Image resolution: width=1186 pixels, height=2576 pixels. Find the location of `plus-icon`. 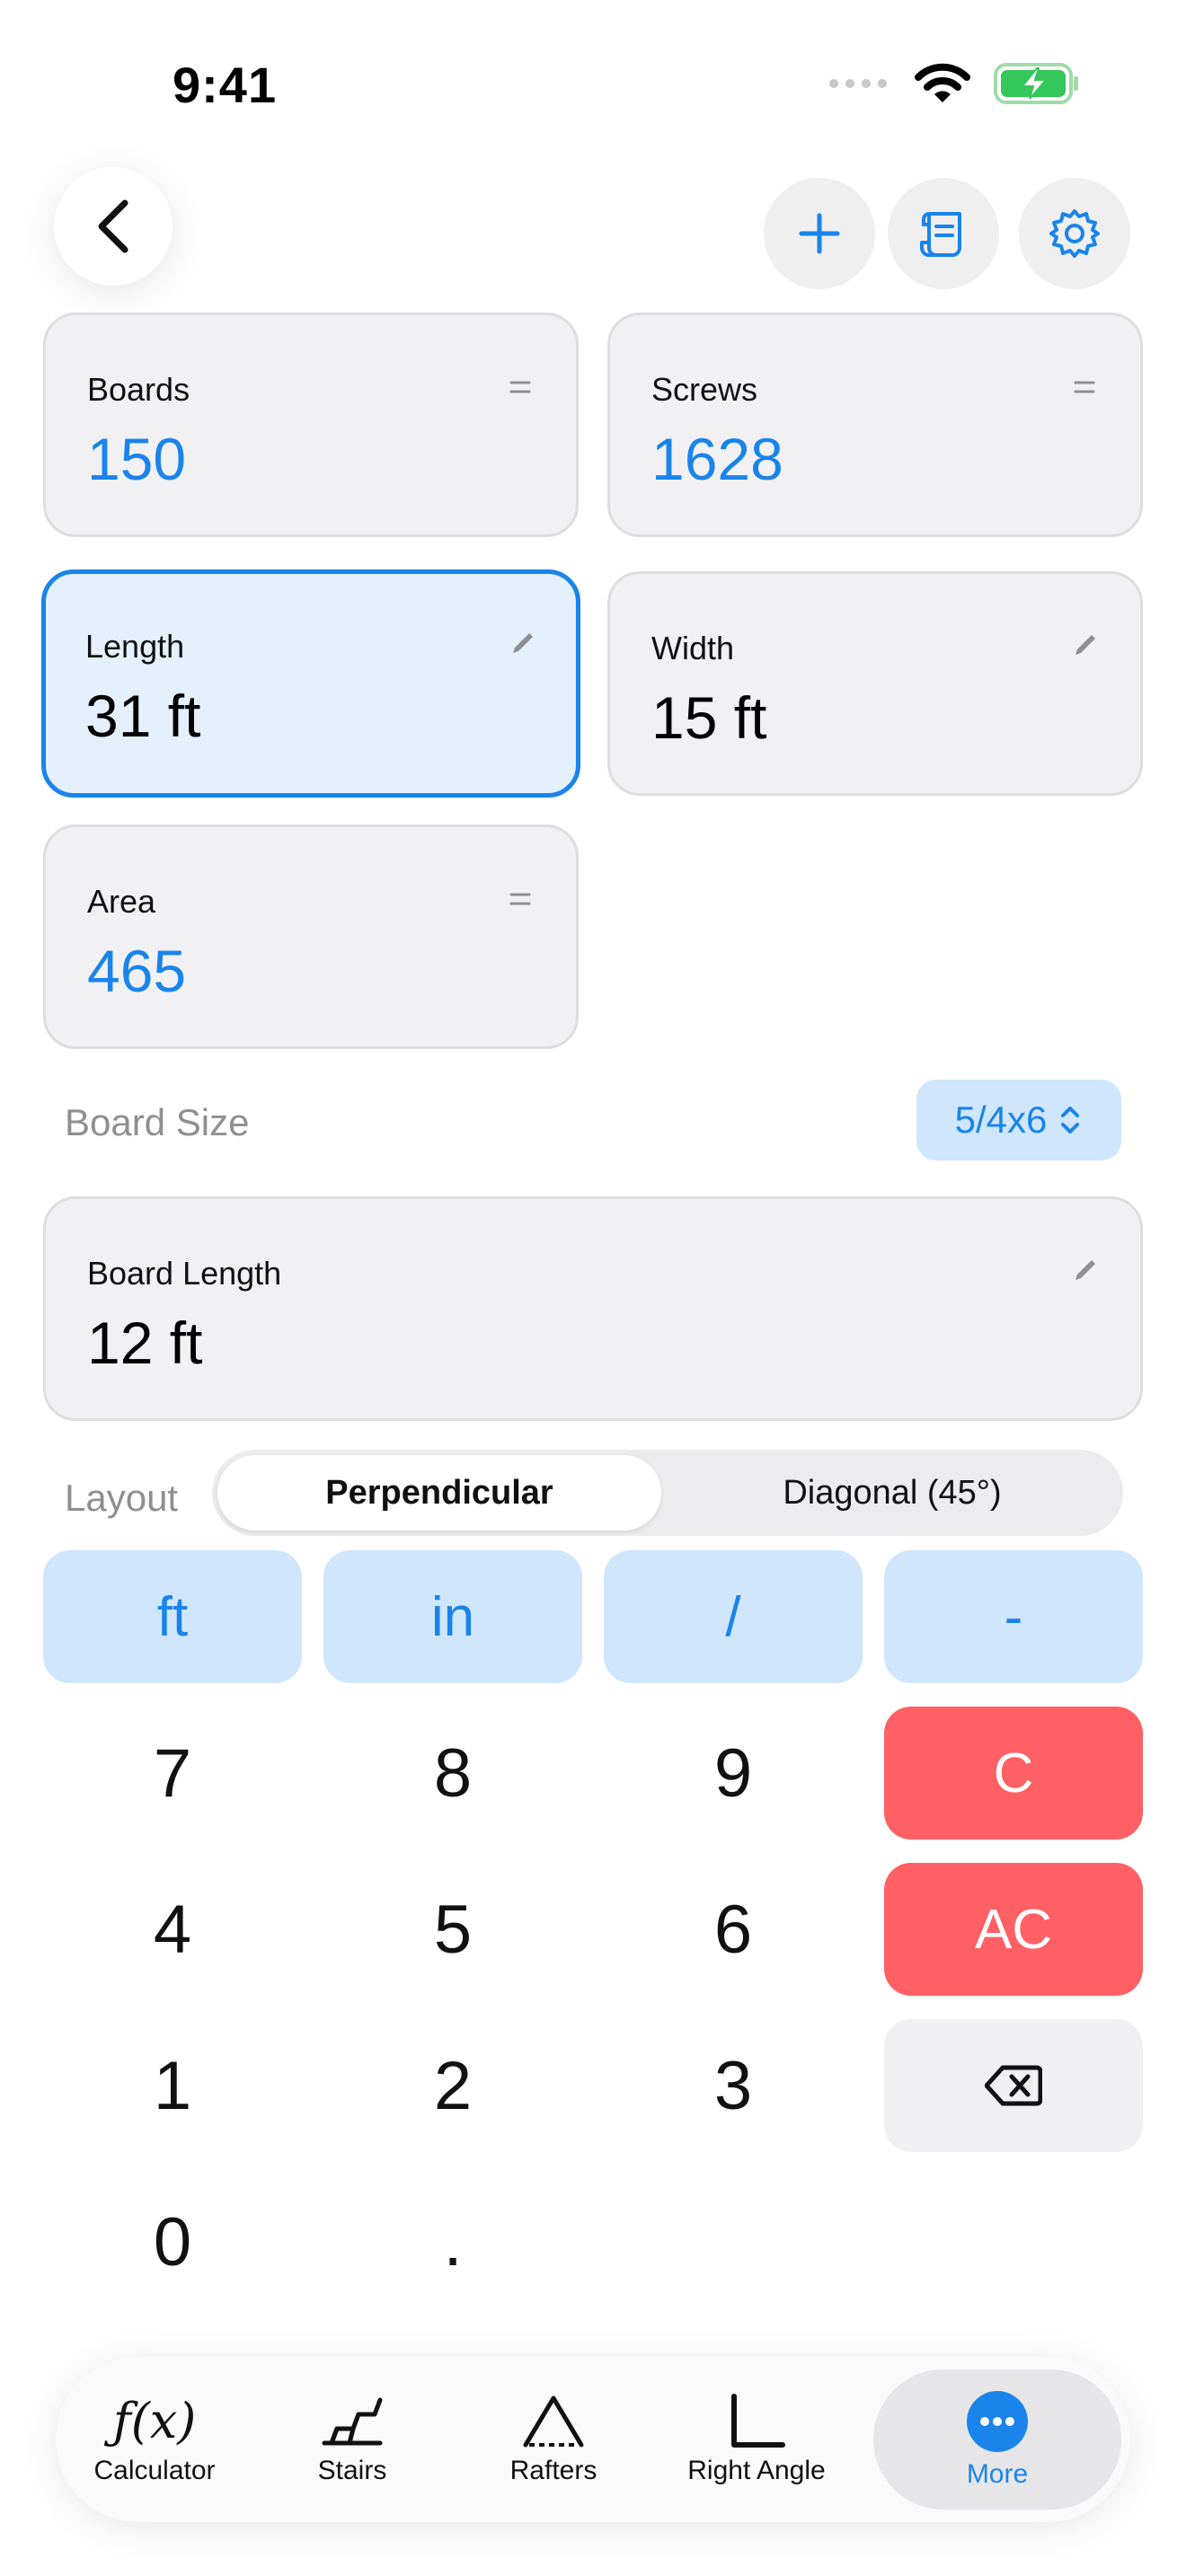

plus-icon is located at coordinates (819, 233).